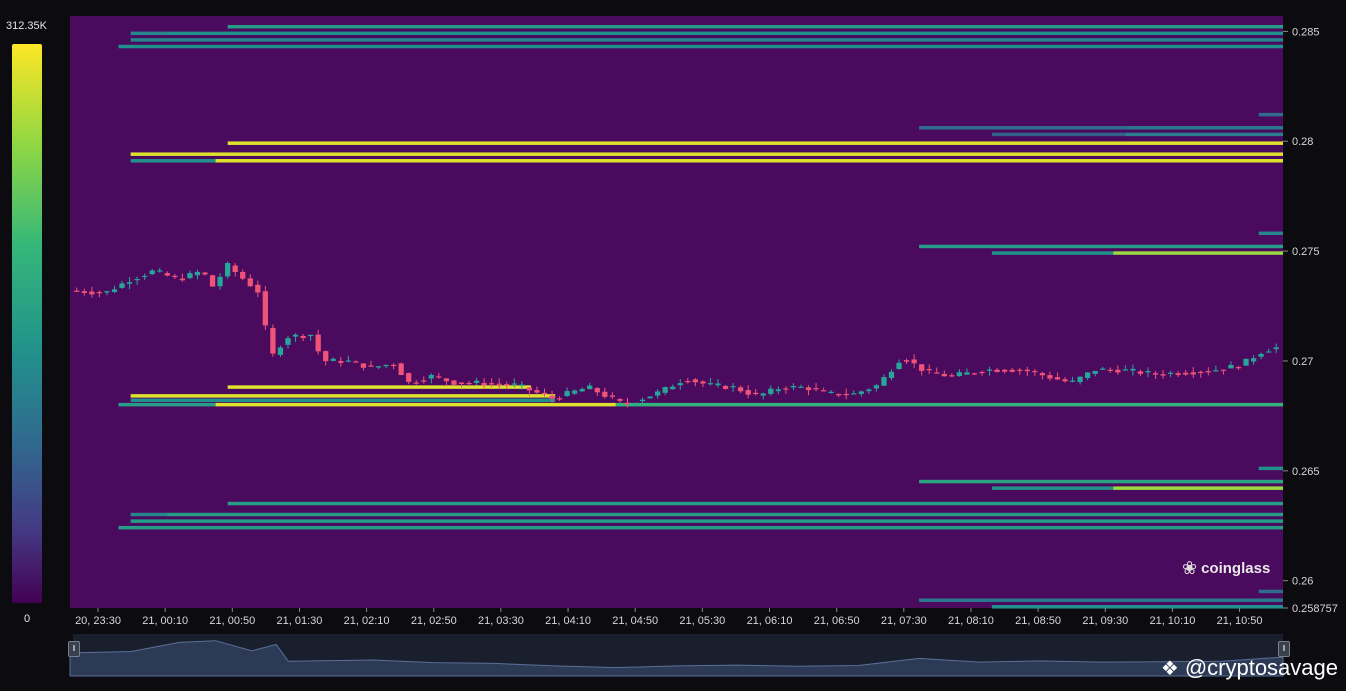 The height and width of the screenshot is (691, 1346). What do you see at coordinates (232, 621) in the screenshot?
I see `time-tick-label: 21, 00:50` at bounding box center [232, 621].